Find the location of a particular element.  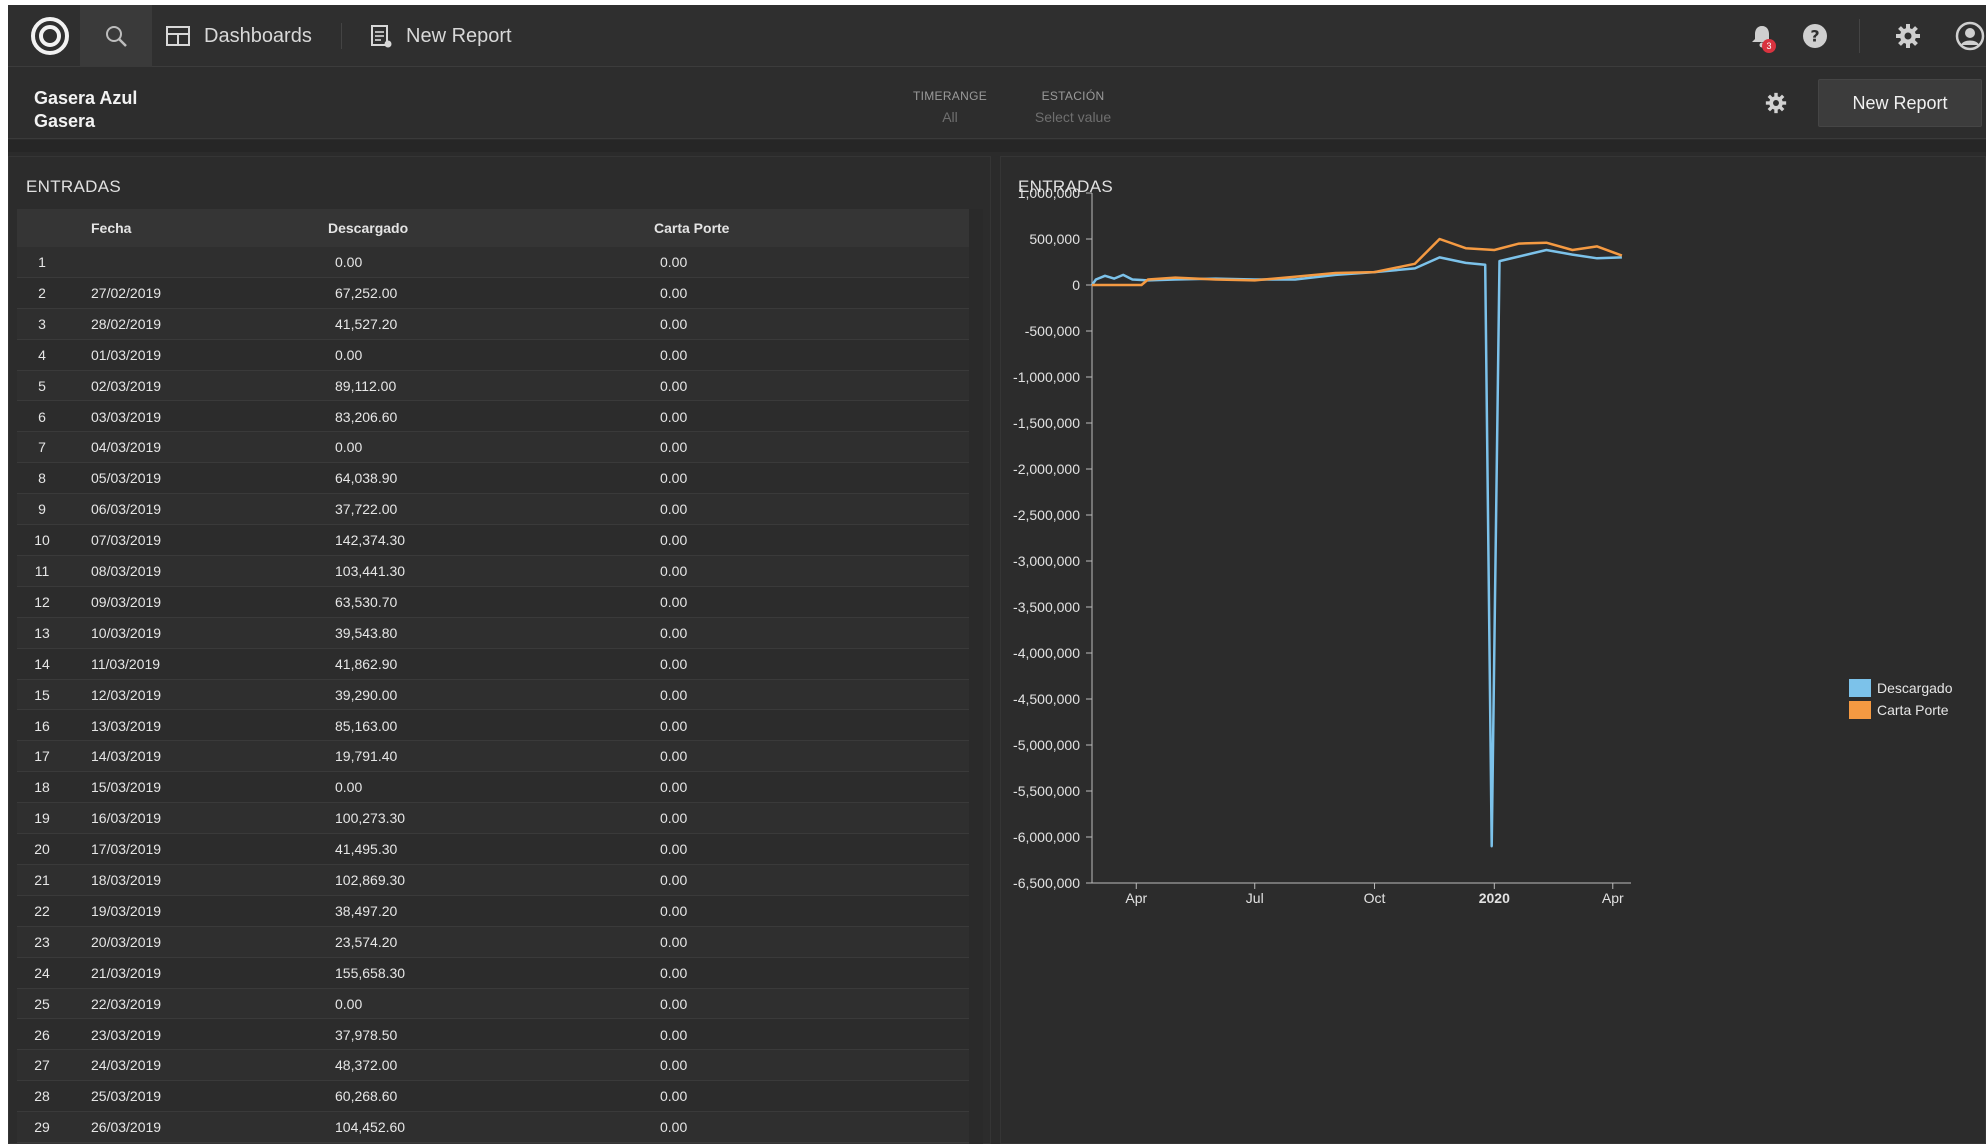

user-avatar-icon is located at coordinates (1970, 36).